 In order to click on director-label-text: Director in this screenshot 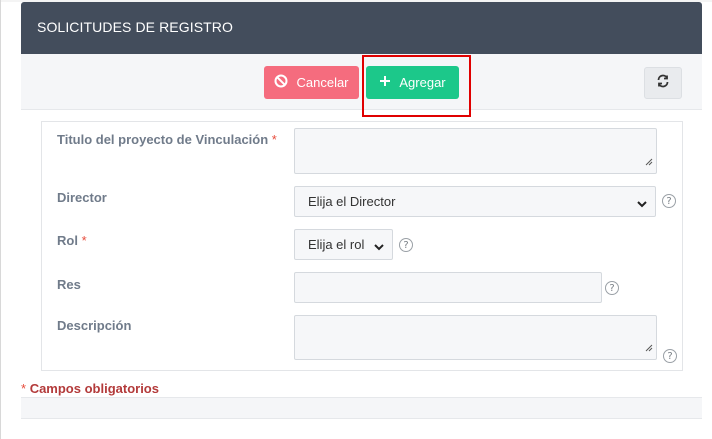, I will do `click(82, 197)`.